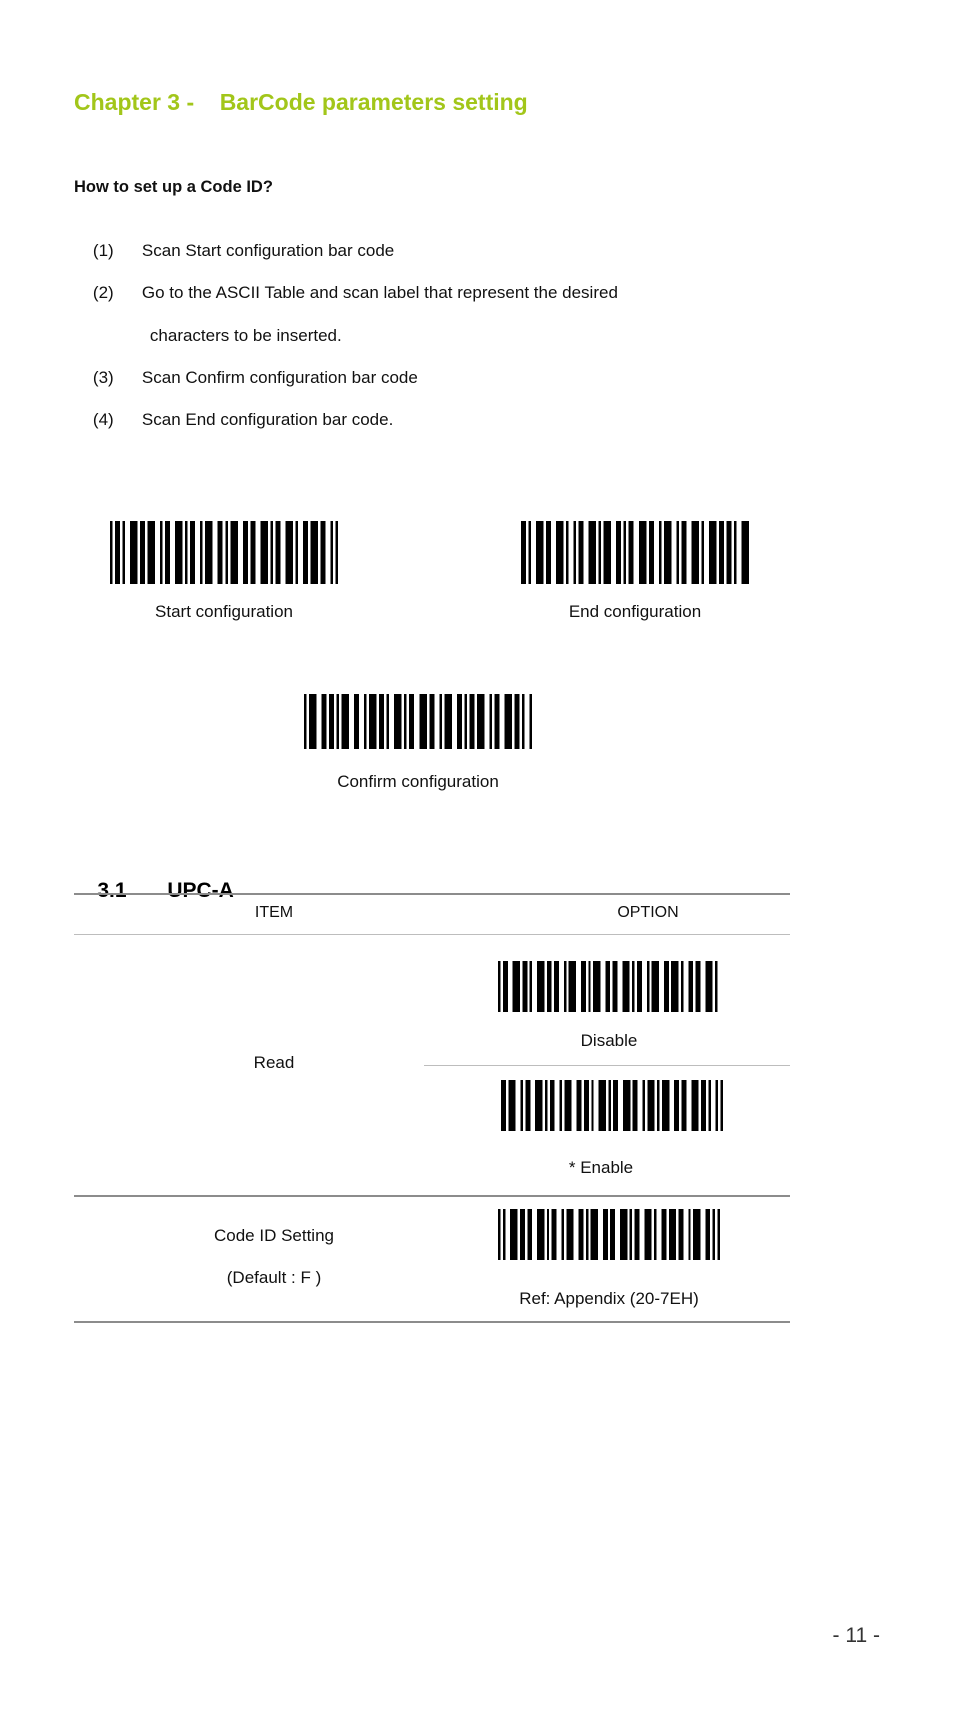 The height and width of the screenshot is (1726, 954). What do you see at coordinates (601, 1167) in the screenshot?
I see `table-cell-option-enable: * Enable` at bounding box center [601, 1167].